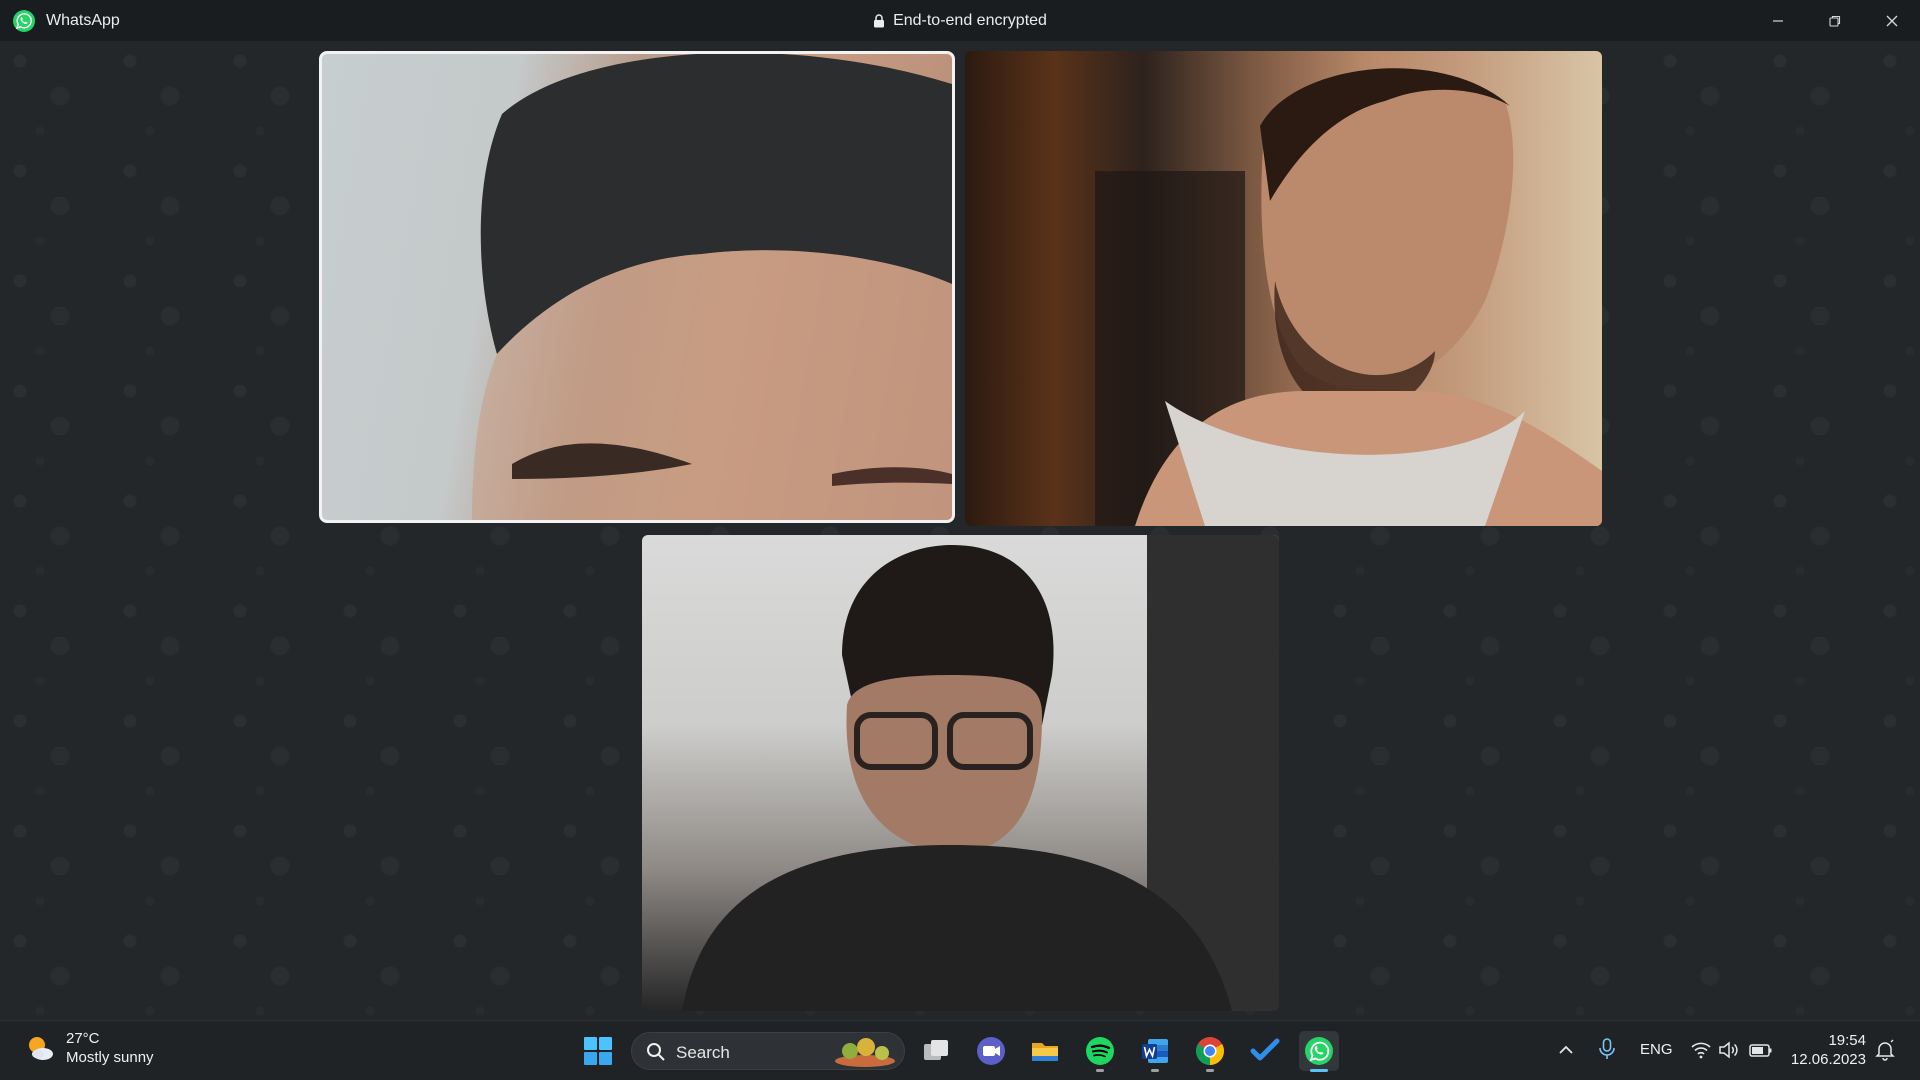 The image size is (1920, 1080). I want to click on chrome-button, so click(1210, 1051).